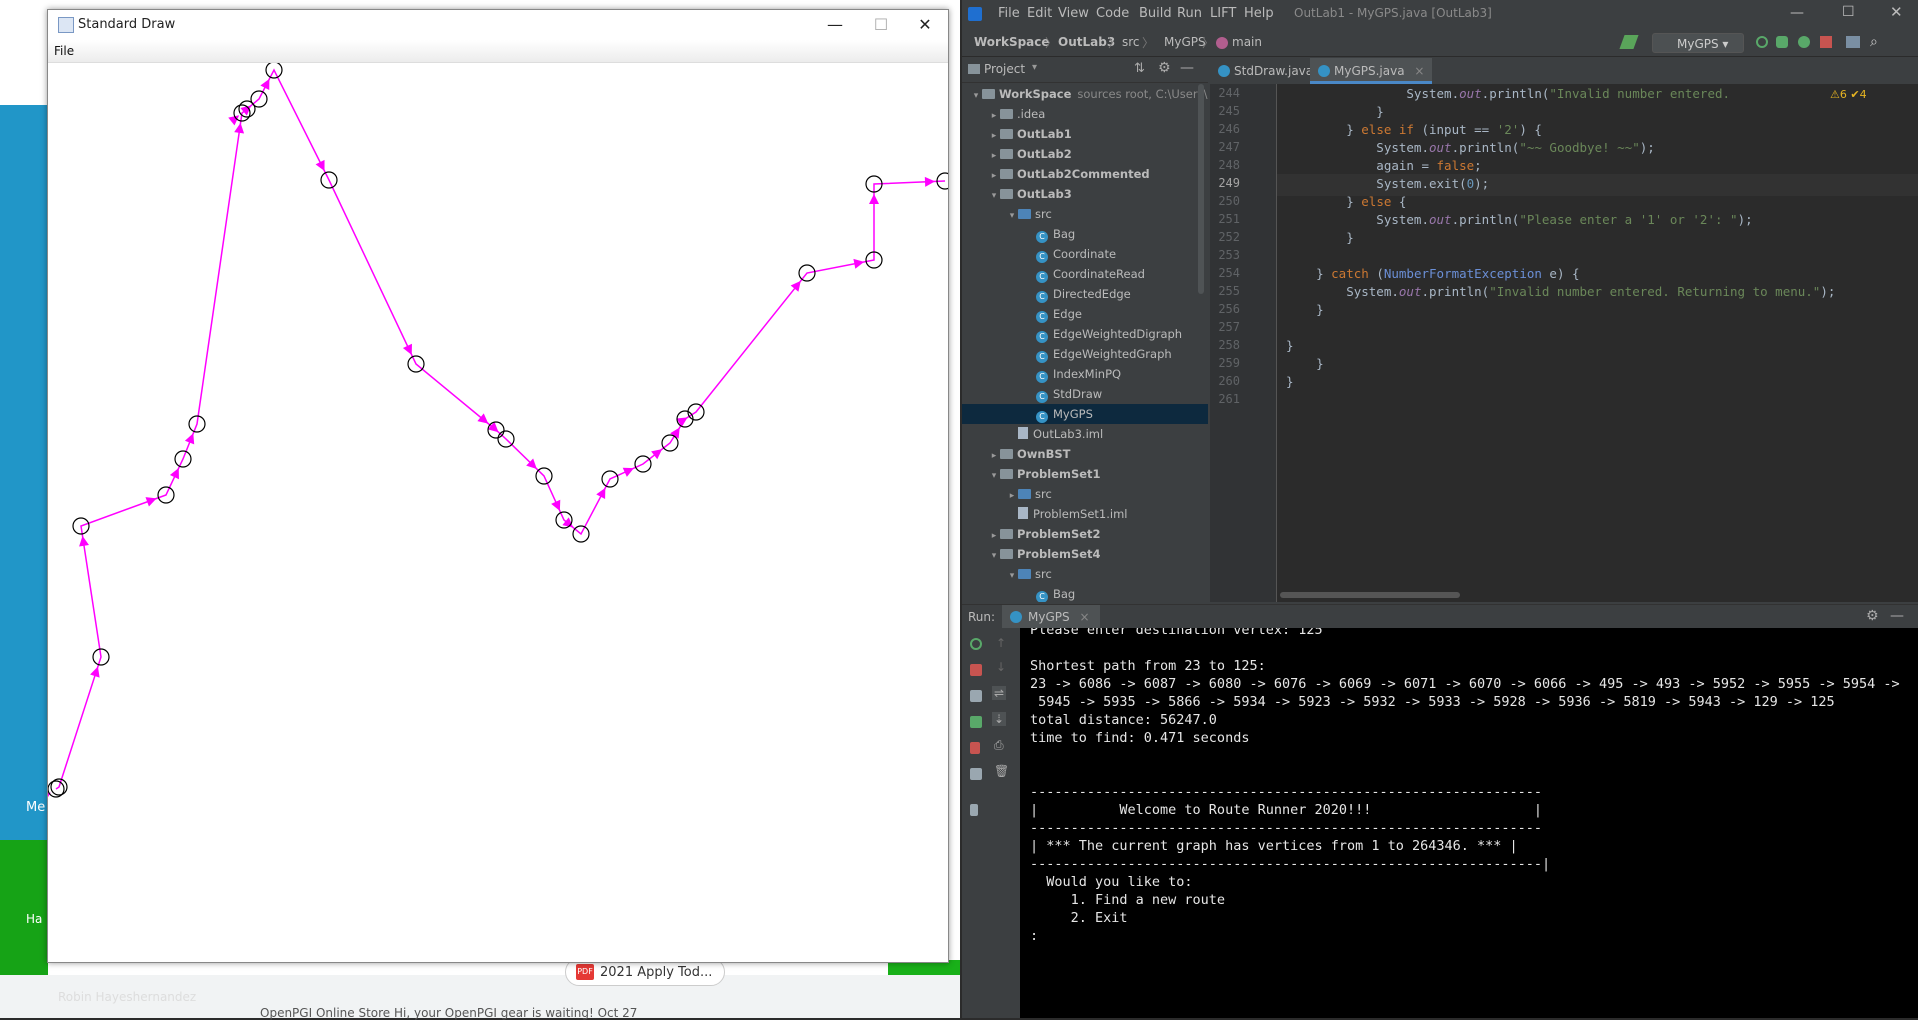 Image resolution: width=1918 pixels, height=1020 pixels. I want to click on tree-item: OutLab3.iml, so click(1085, 434).